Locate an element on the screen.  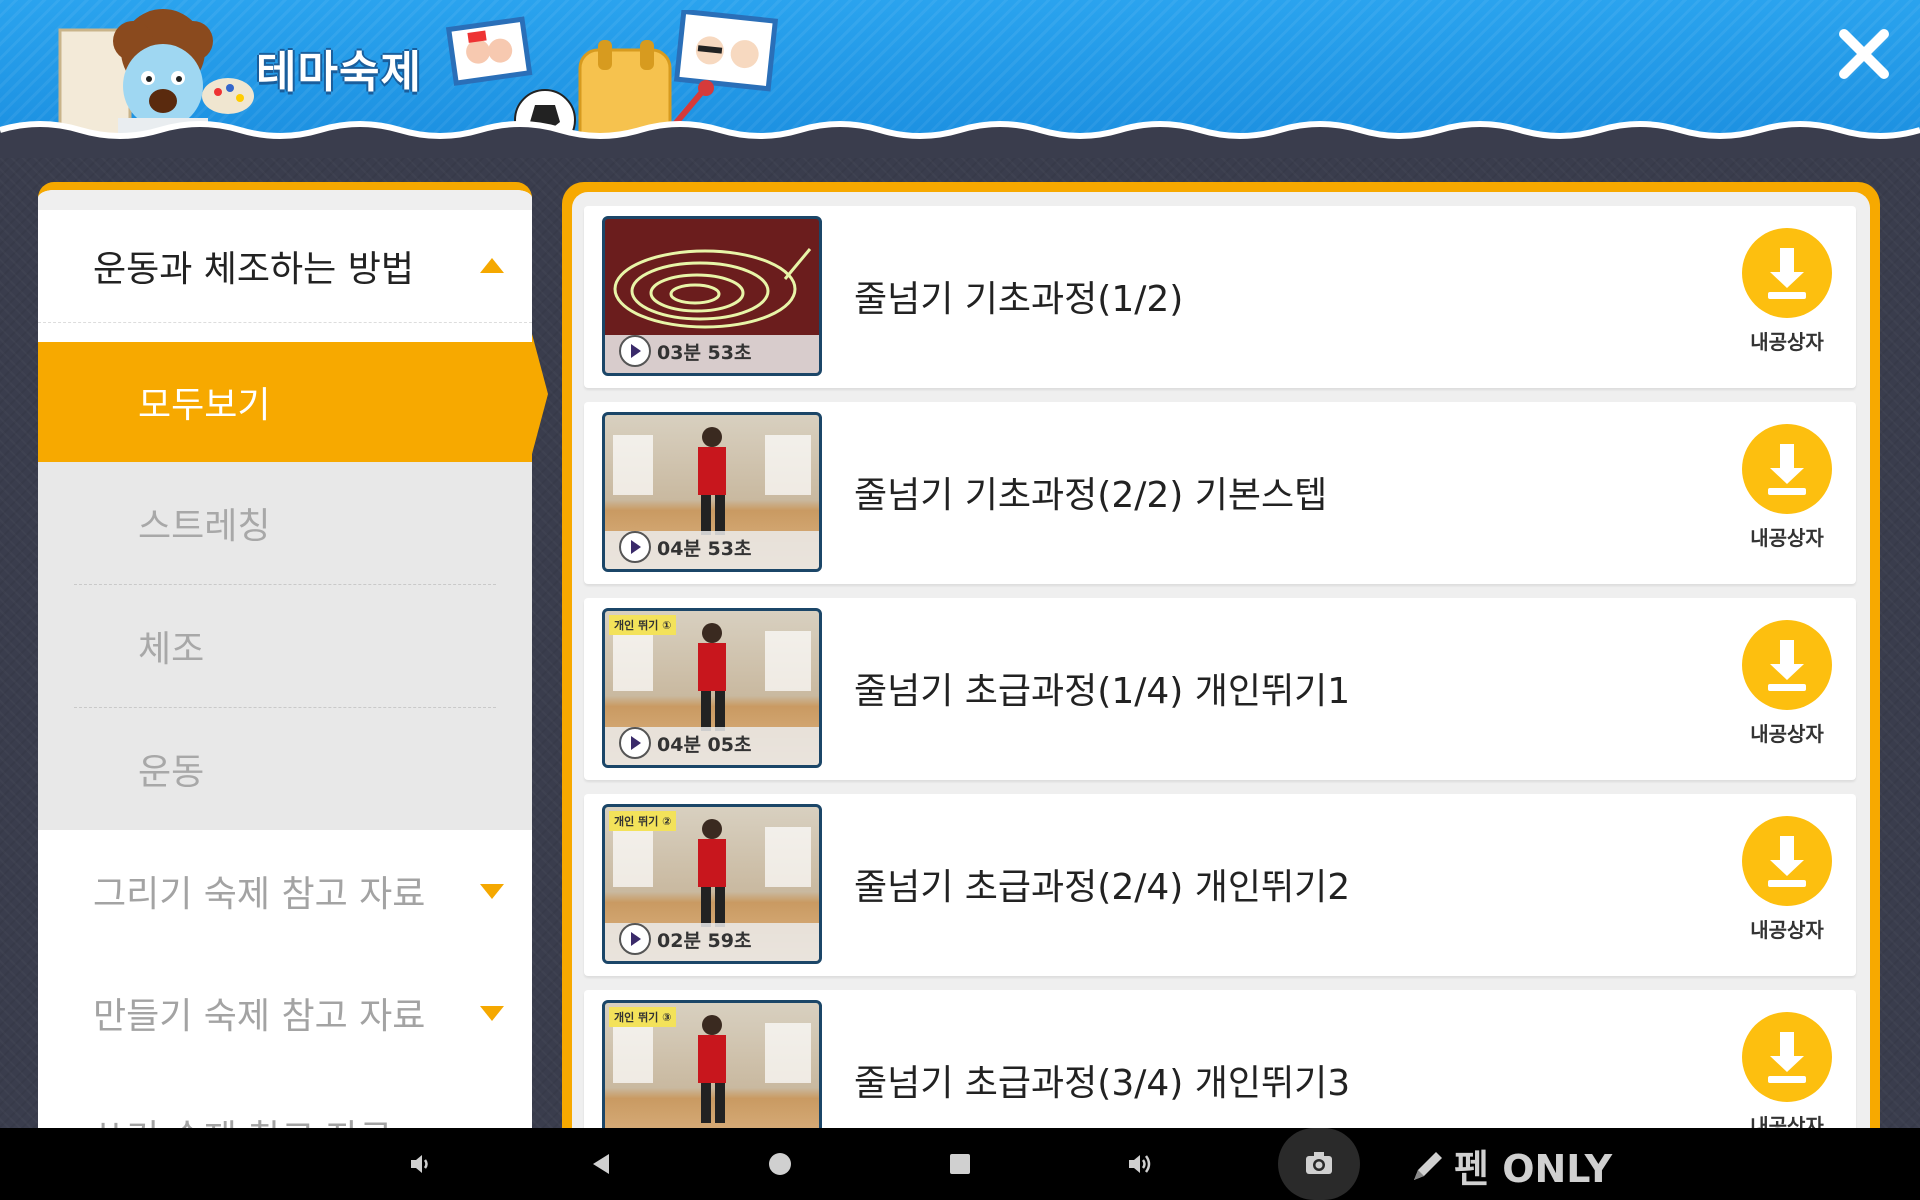
video-title: 줄넘기 초급과정(1/4) 개인뛰기1 is located at coordinates (1102, 688).